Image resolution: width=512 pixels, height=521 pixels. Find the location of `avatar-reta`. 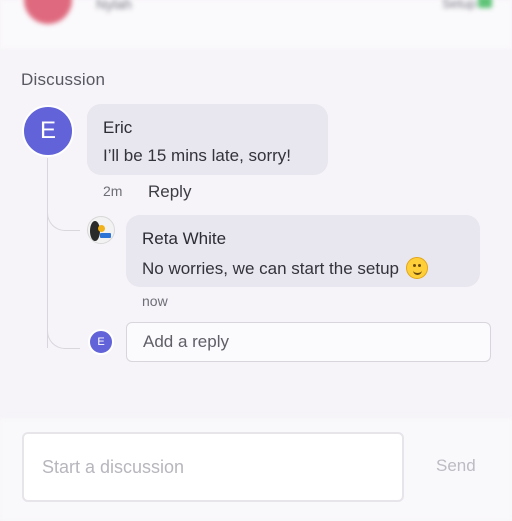

avatar-reta is located at coordinates (101, 230).